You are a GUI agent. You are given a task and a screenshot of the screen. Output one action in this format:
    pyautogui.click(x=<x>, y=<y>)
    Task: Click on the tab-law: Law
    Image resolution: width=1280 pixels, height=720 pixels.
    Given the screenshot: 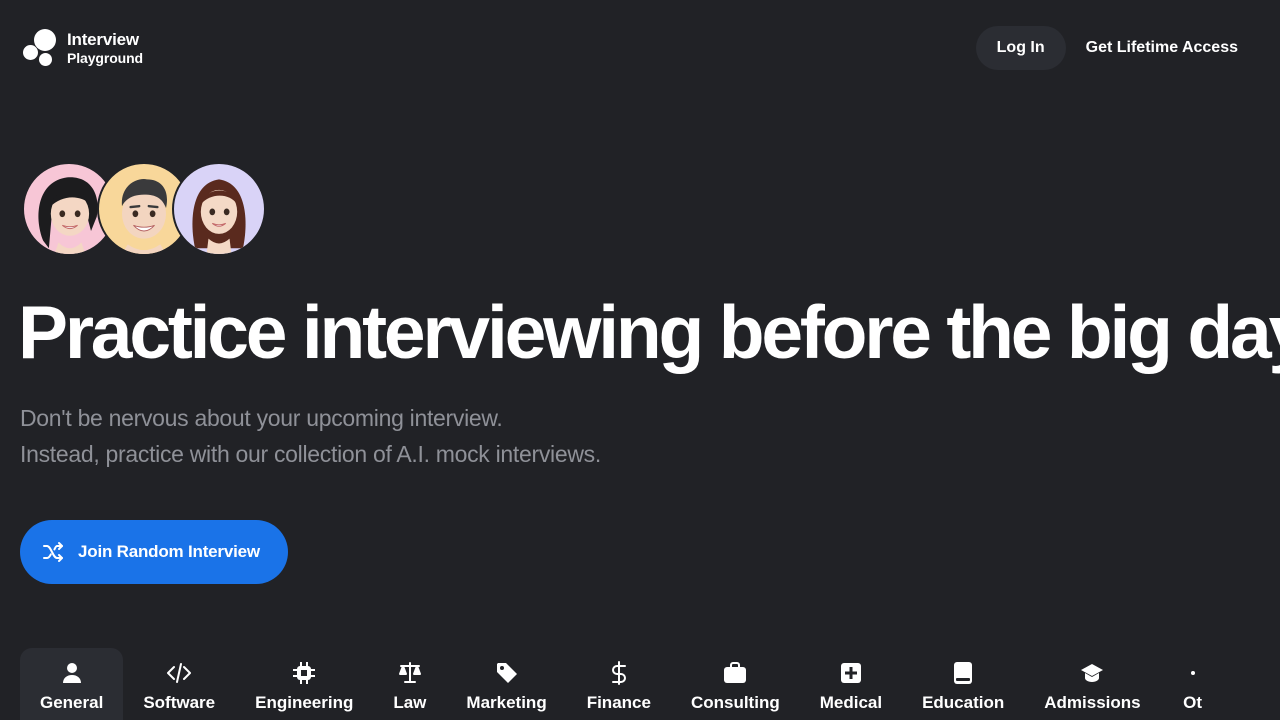 What is the action you would take?
    pyautogui.click(x=409, y=684)
    